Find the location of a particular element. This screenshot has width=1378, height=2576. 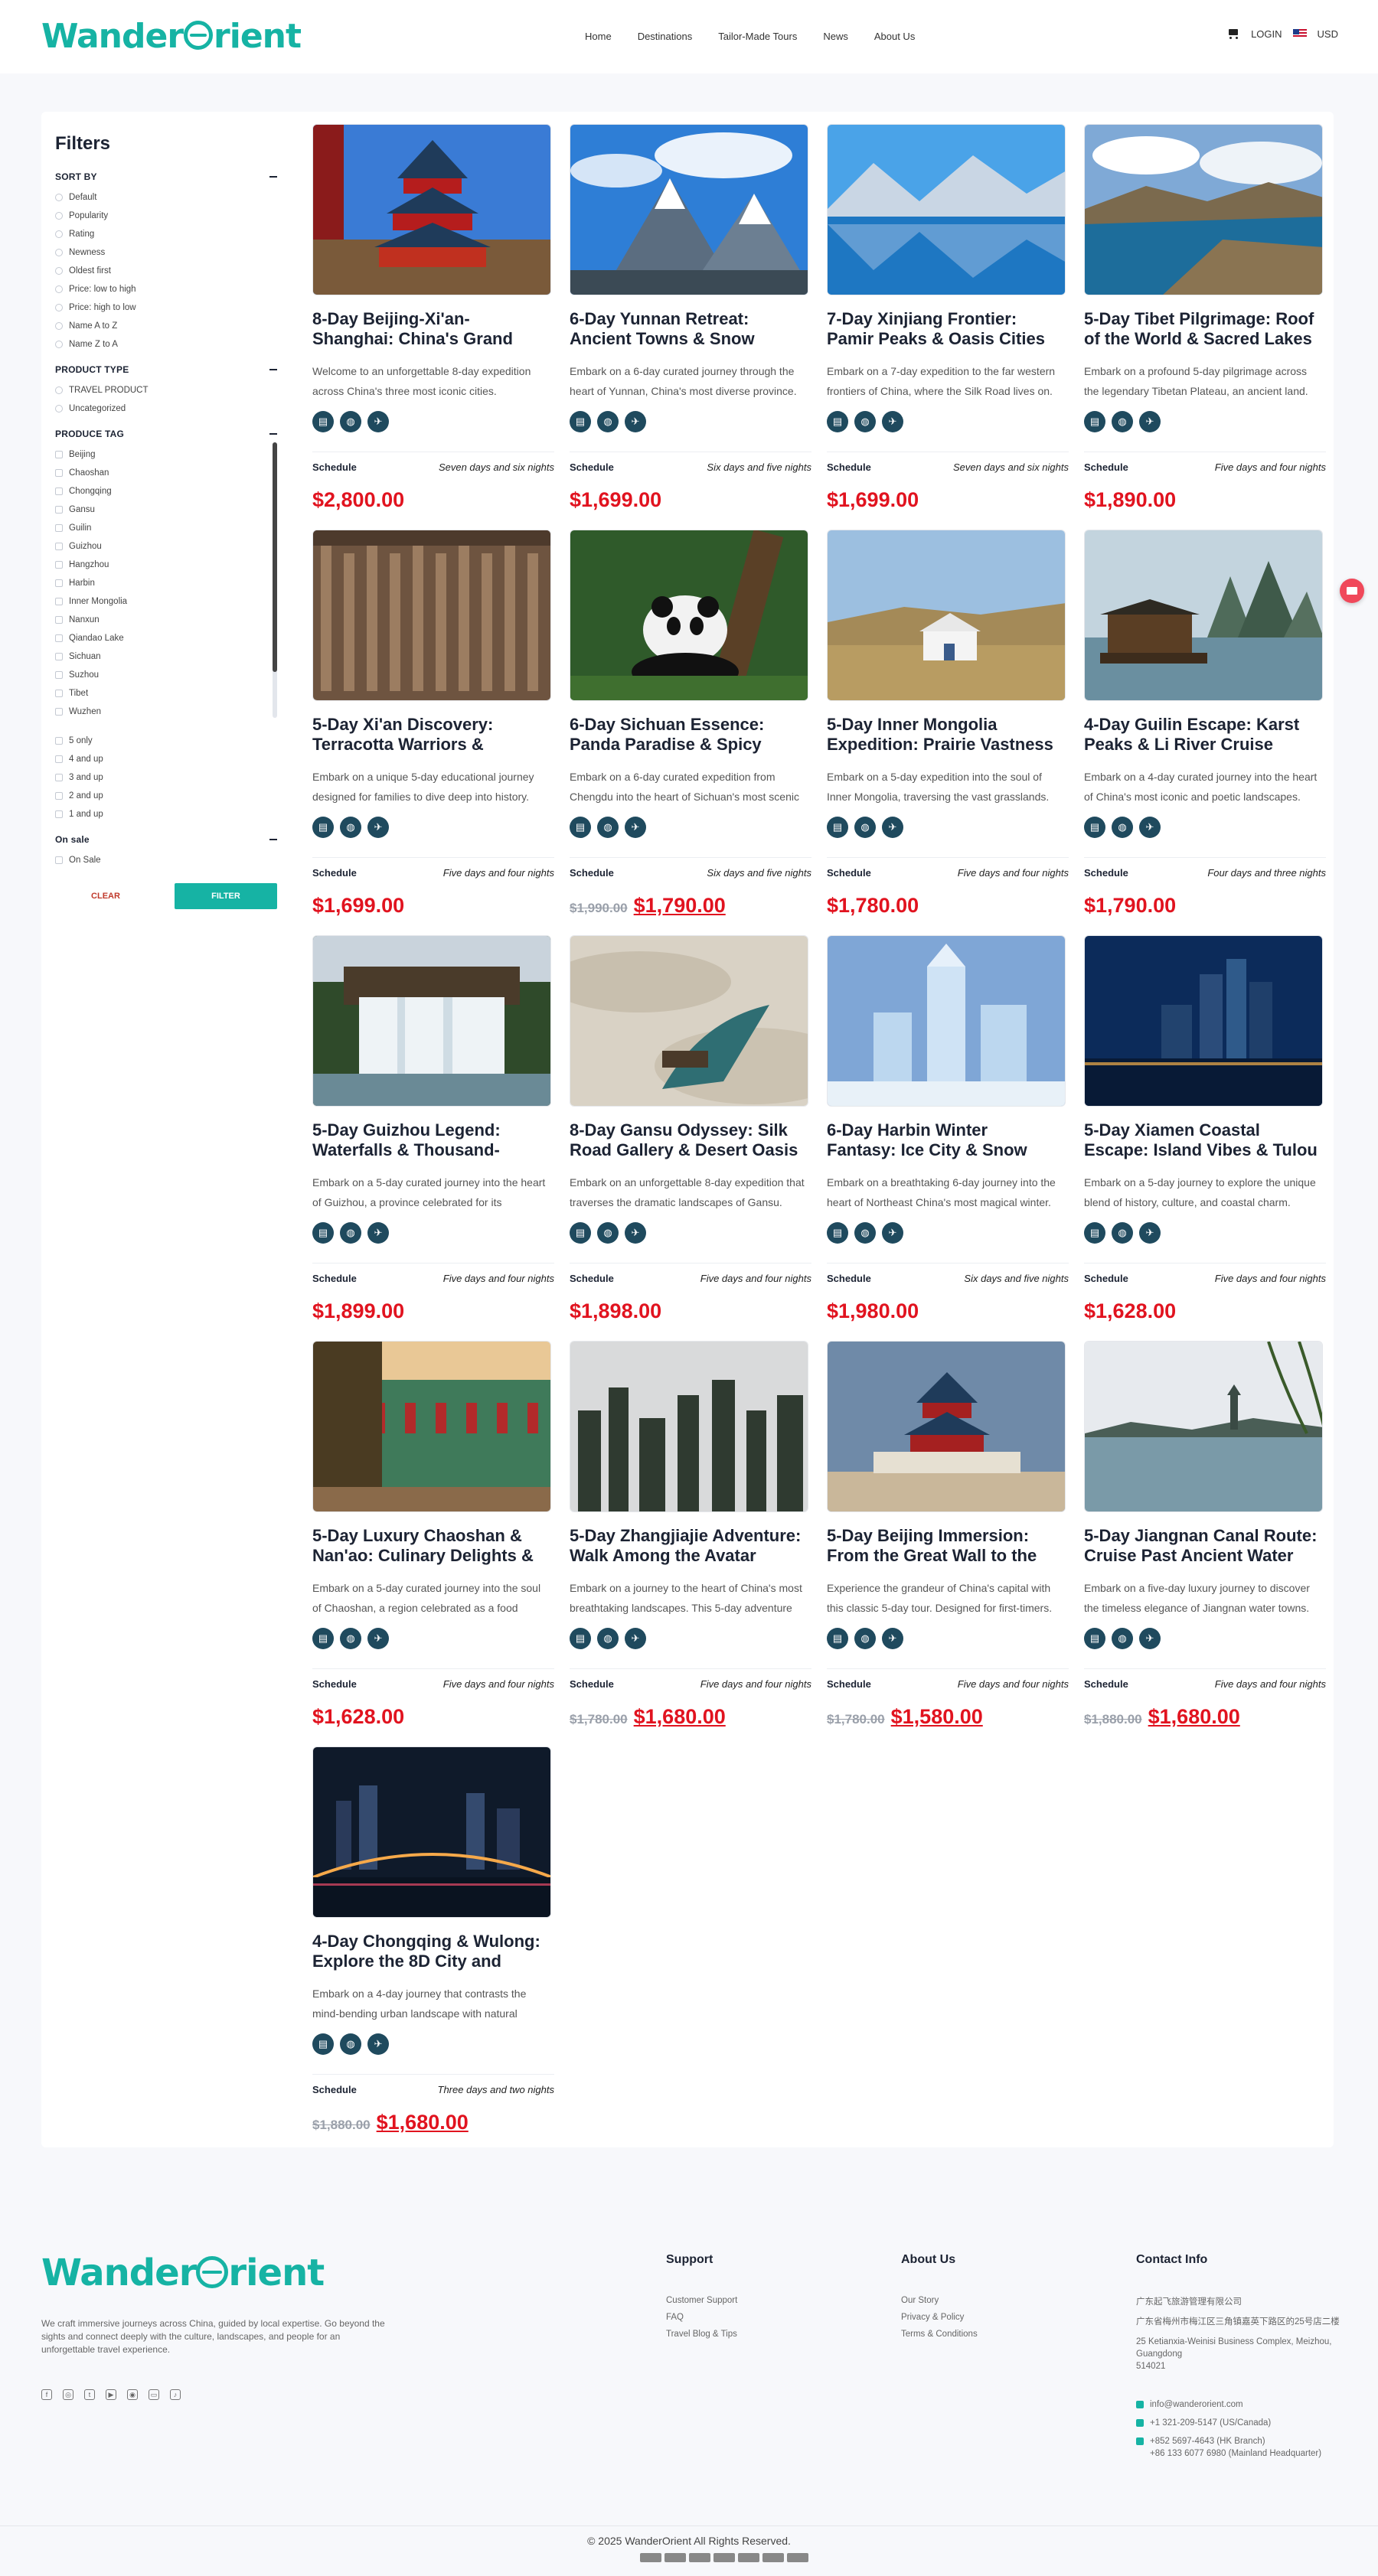

cart-icon is located at coordinates (1233, 34).